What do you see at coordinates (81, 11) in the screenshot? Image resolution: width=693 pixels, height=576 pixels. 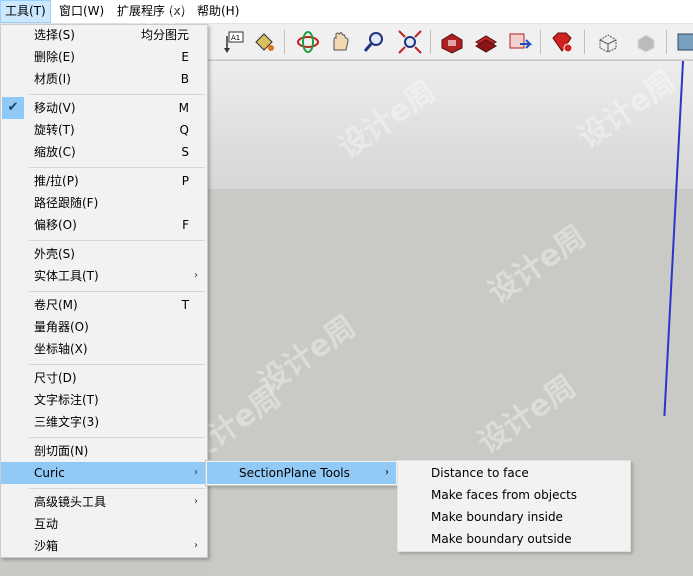 I see `menu-window: 窗口(W)` at bounding box center [81, 11].